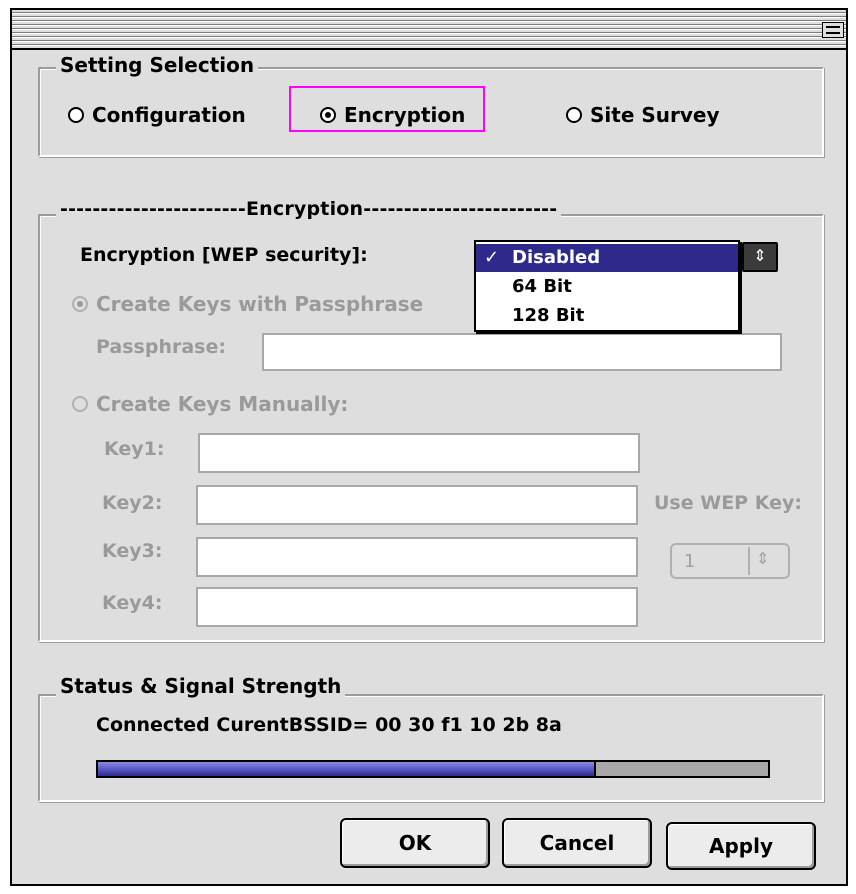  Describe the element at coordinates (522, 352) in the screenshot. I see `passphrase-field` at that location.